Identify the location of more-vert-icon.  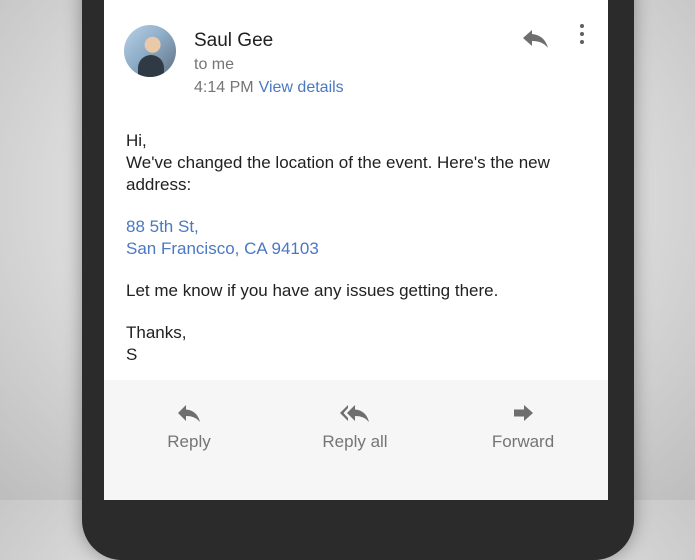
(582, 34).